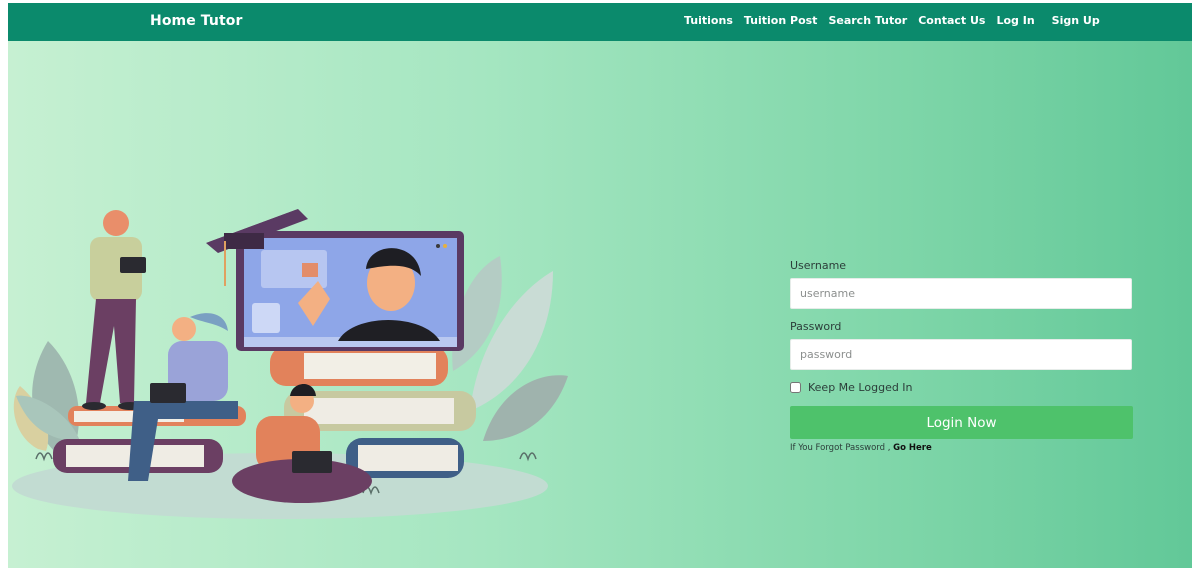 Image resolution: width=1197 pixels, height=571 pixels. I want to click on forgot-password-prompt: If You Forgot Password ,, so click(840, 448).